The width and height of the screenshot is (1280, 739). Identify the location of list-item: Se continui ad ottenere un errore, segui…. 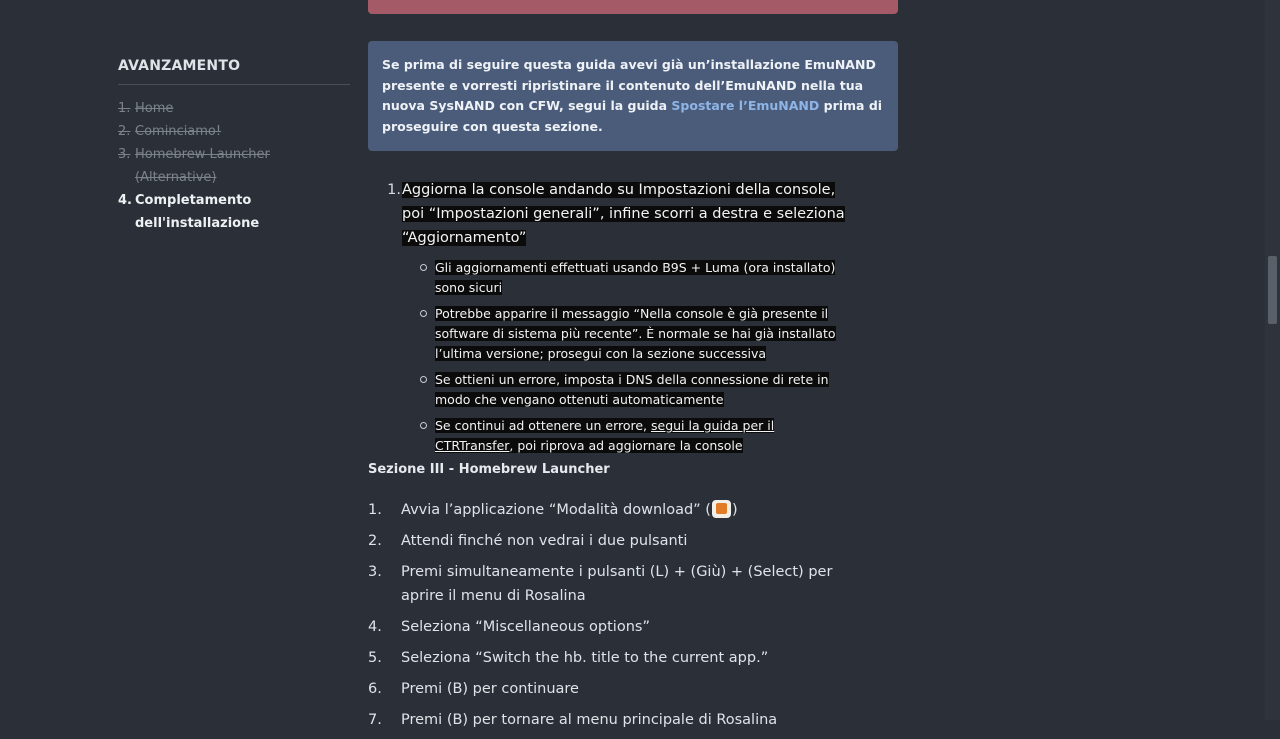
(610, 436).